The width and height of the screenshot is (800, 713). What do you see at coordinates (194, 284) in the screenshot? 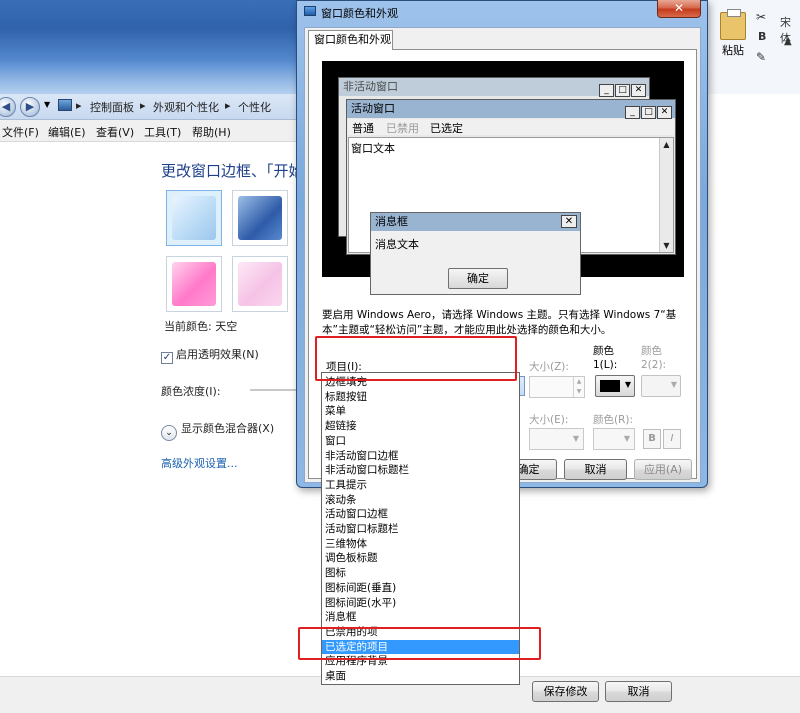
I see `color-swatch-fuchsia` at bounding box center [194, 284].